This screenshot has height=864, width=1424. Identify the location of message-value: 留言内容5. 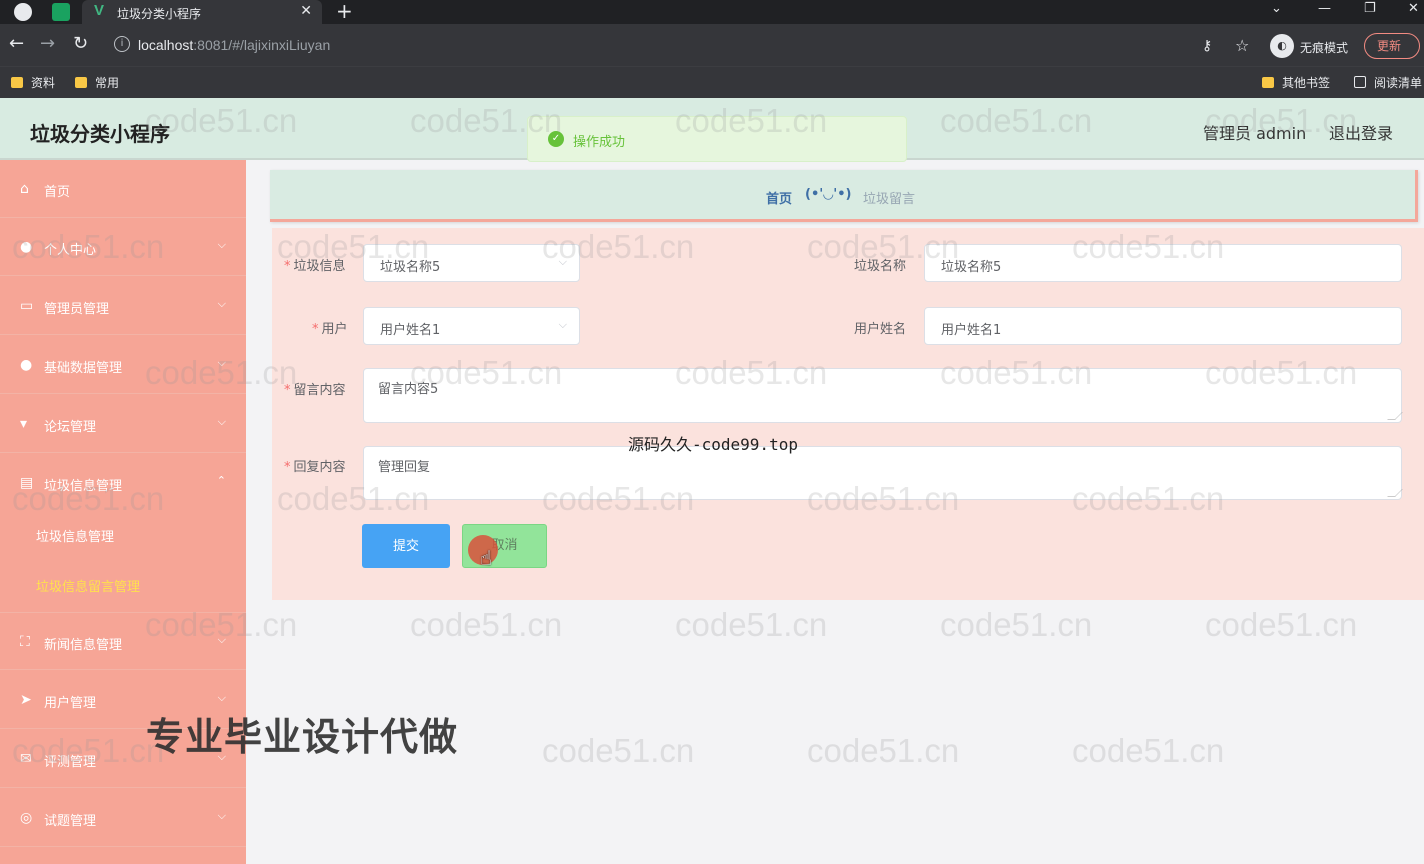
(408, 389).